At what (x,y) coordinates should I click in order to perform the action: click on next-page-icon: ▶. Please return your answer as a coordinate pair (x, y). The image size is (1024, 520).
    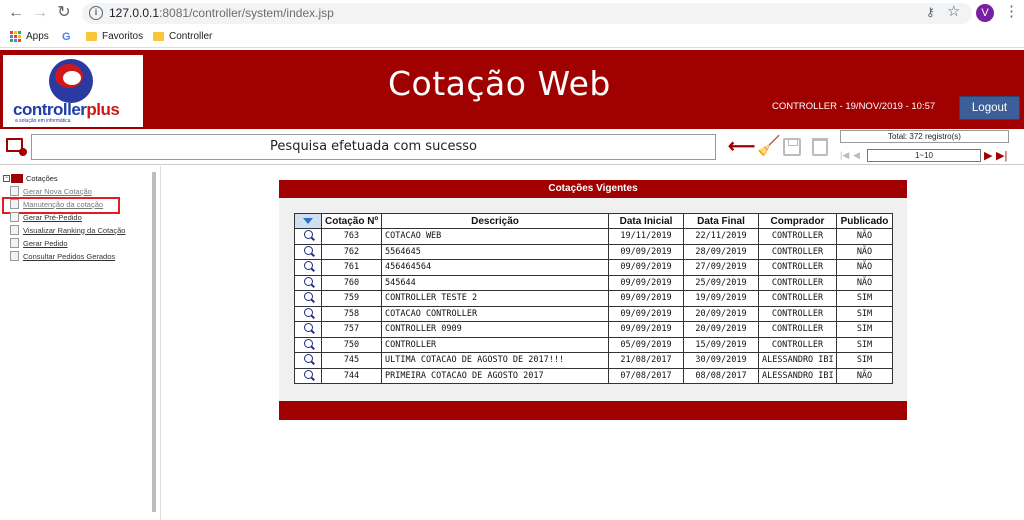
    Looking at the image, I should click on (988, 155).